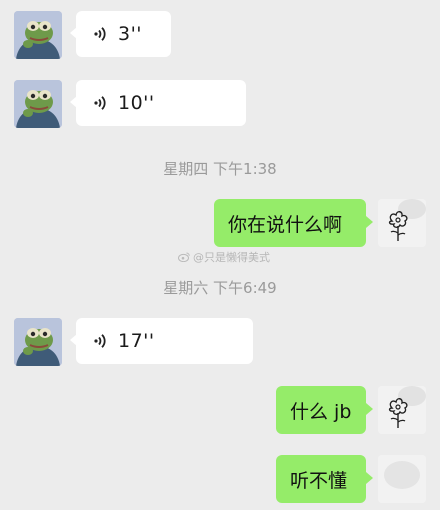  I want to click on weibo-icon, so click(184, 257).